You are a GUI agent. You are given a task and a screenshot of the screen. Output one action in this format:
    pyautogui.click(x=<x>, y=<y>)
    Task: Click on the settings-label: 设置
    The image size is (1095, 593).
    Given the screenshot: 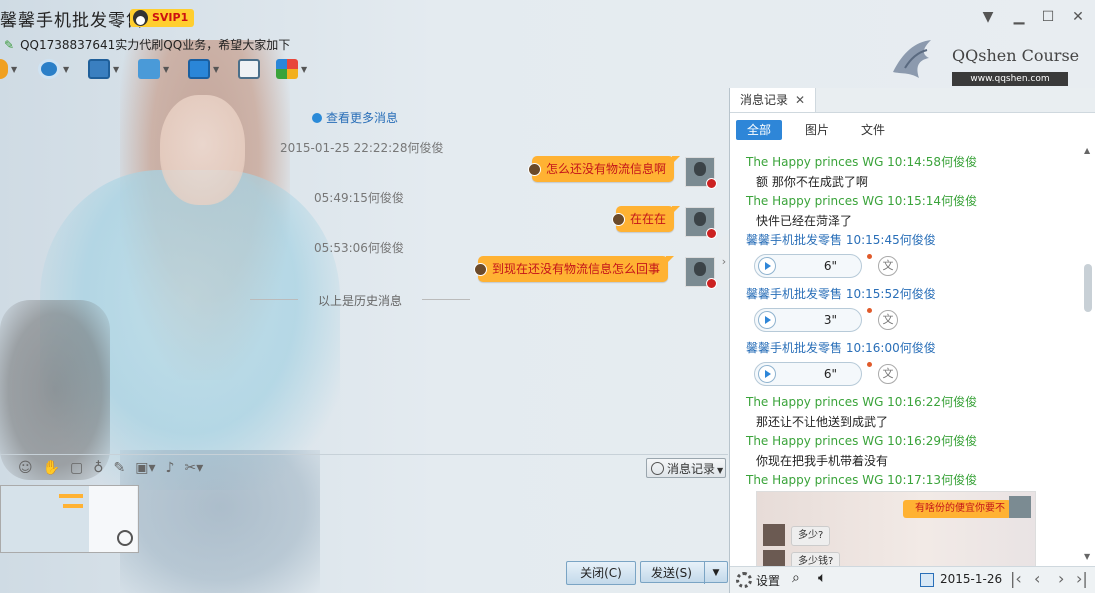 What is the action you would take?
    pyautogui.click(x=768, y=580)
    